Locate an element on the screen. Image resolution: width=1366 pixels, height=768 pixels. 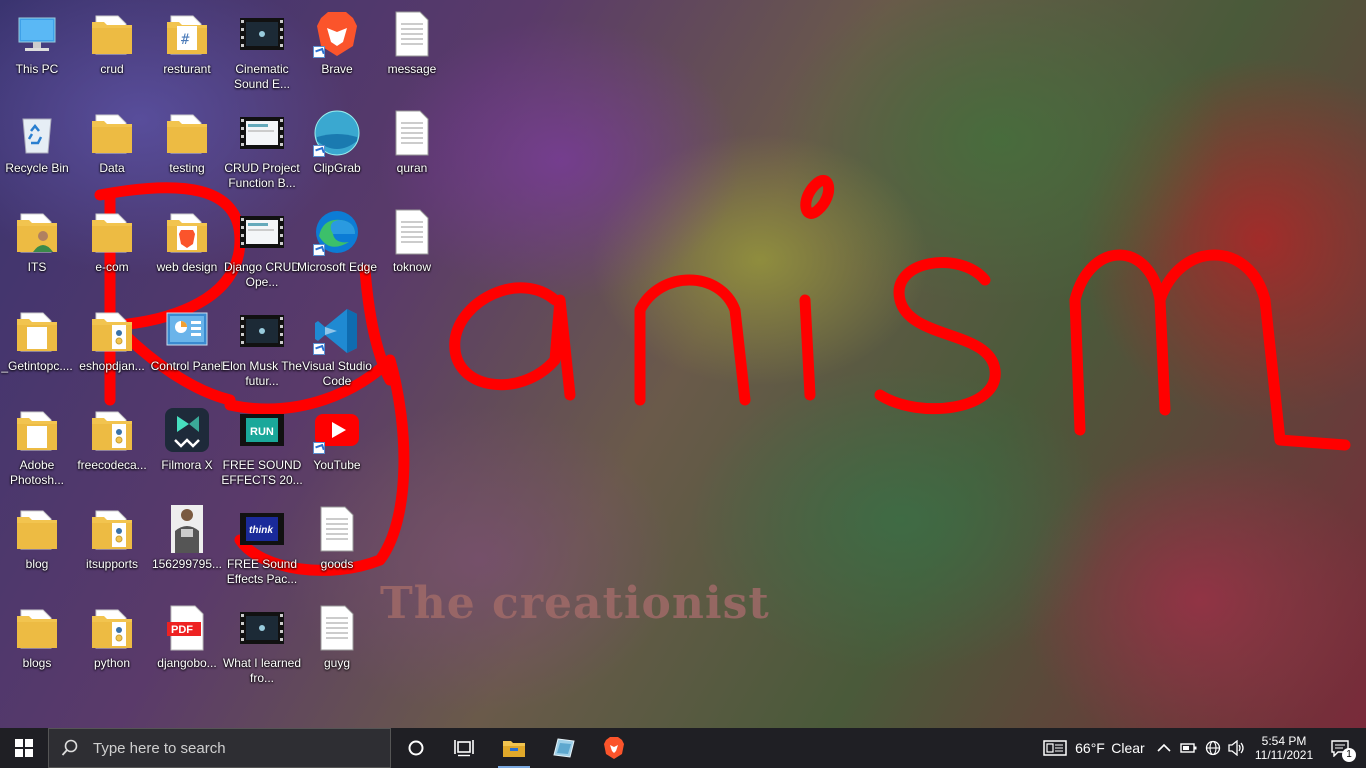
desktop-icon-crud: crud is located at coordinates (112, 52).